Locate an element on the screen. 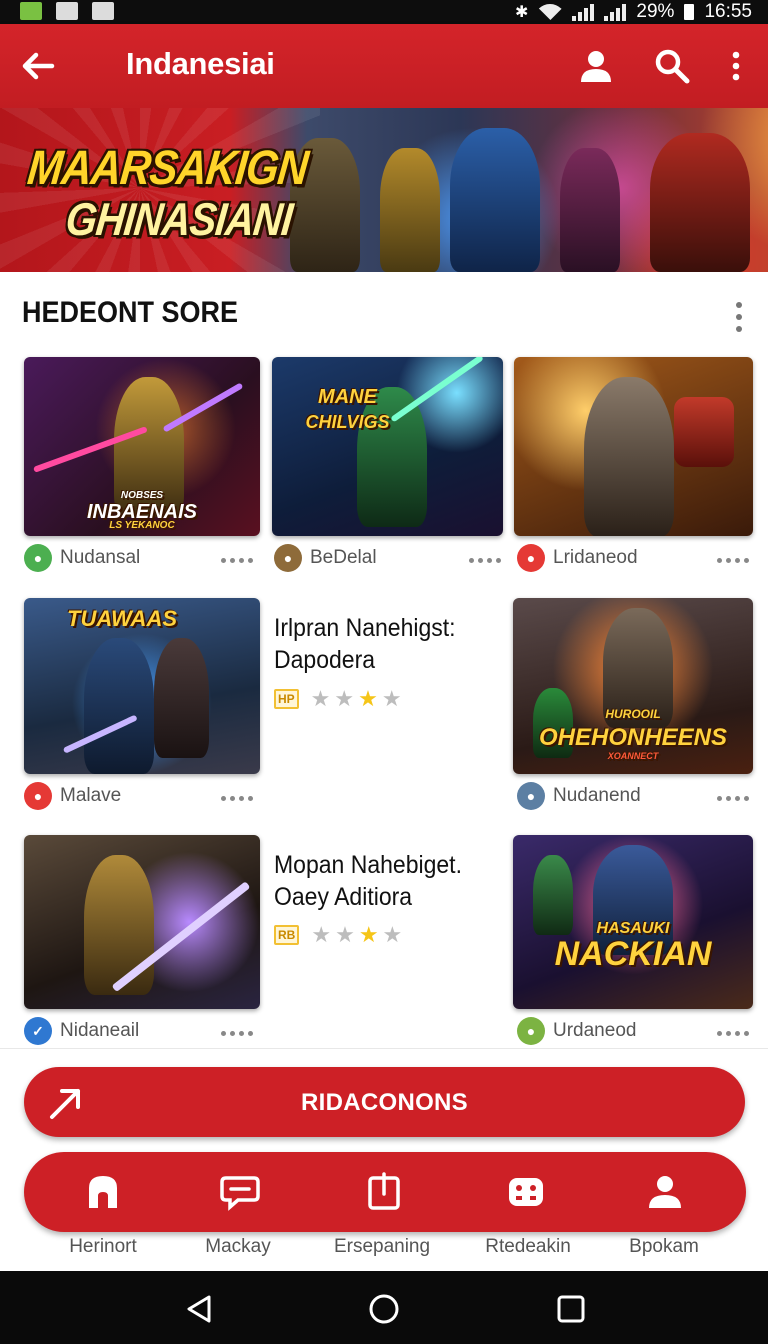 Image resolution: width=768 pixels, height=1344 pixels. nav-label-chat: Mackay is located at coordinates (238, 1247).